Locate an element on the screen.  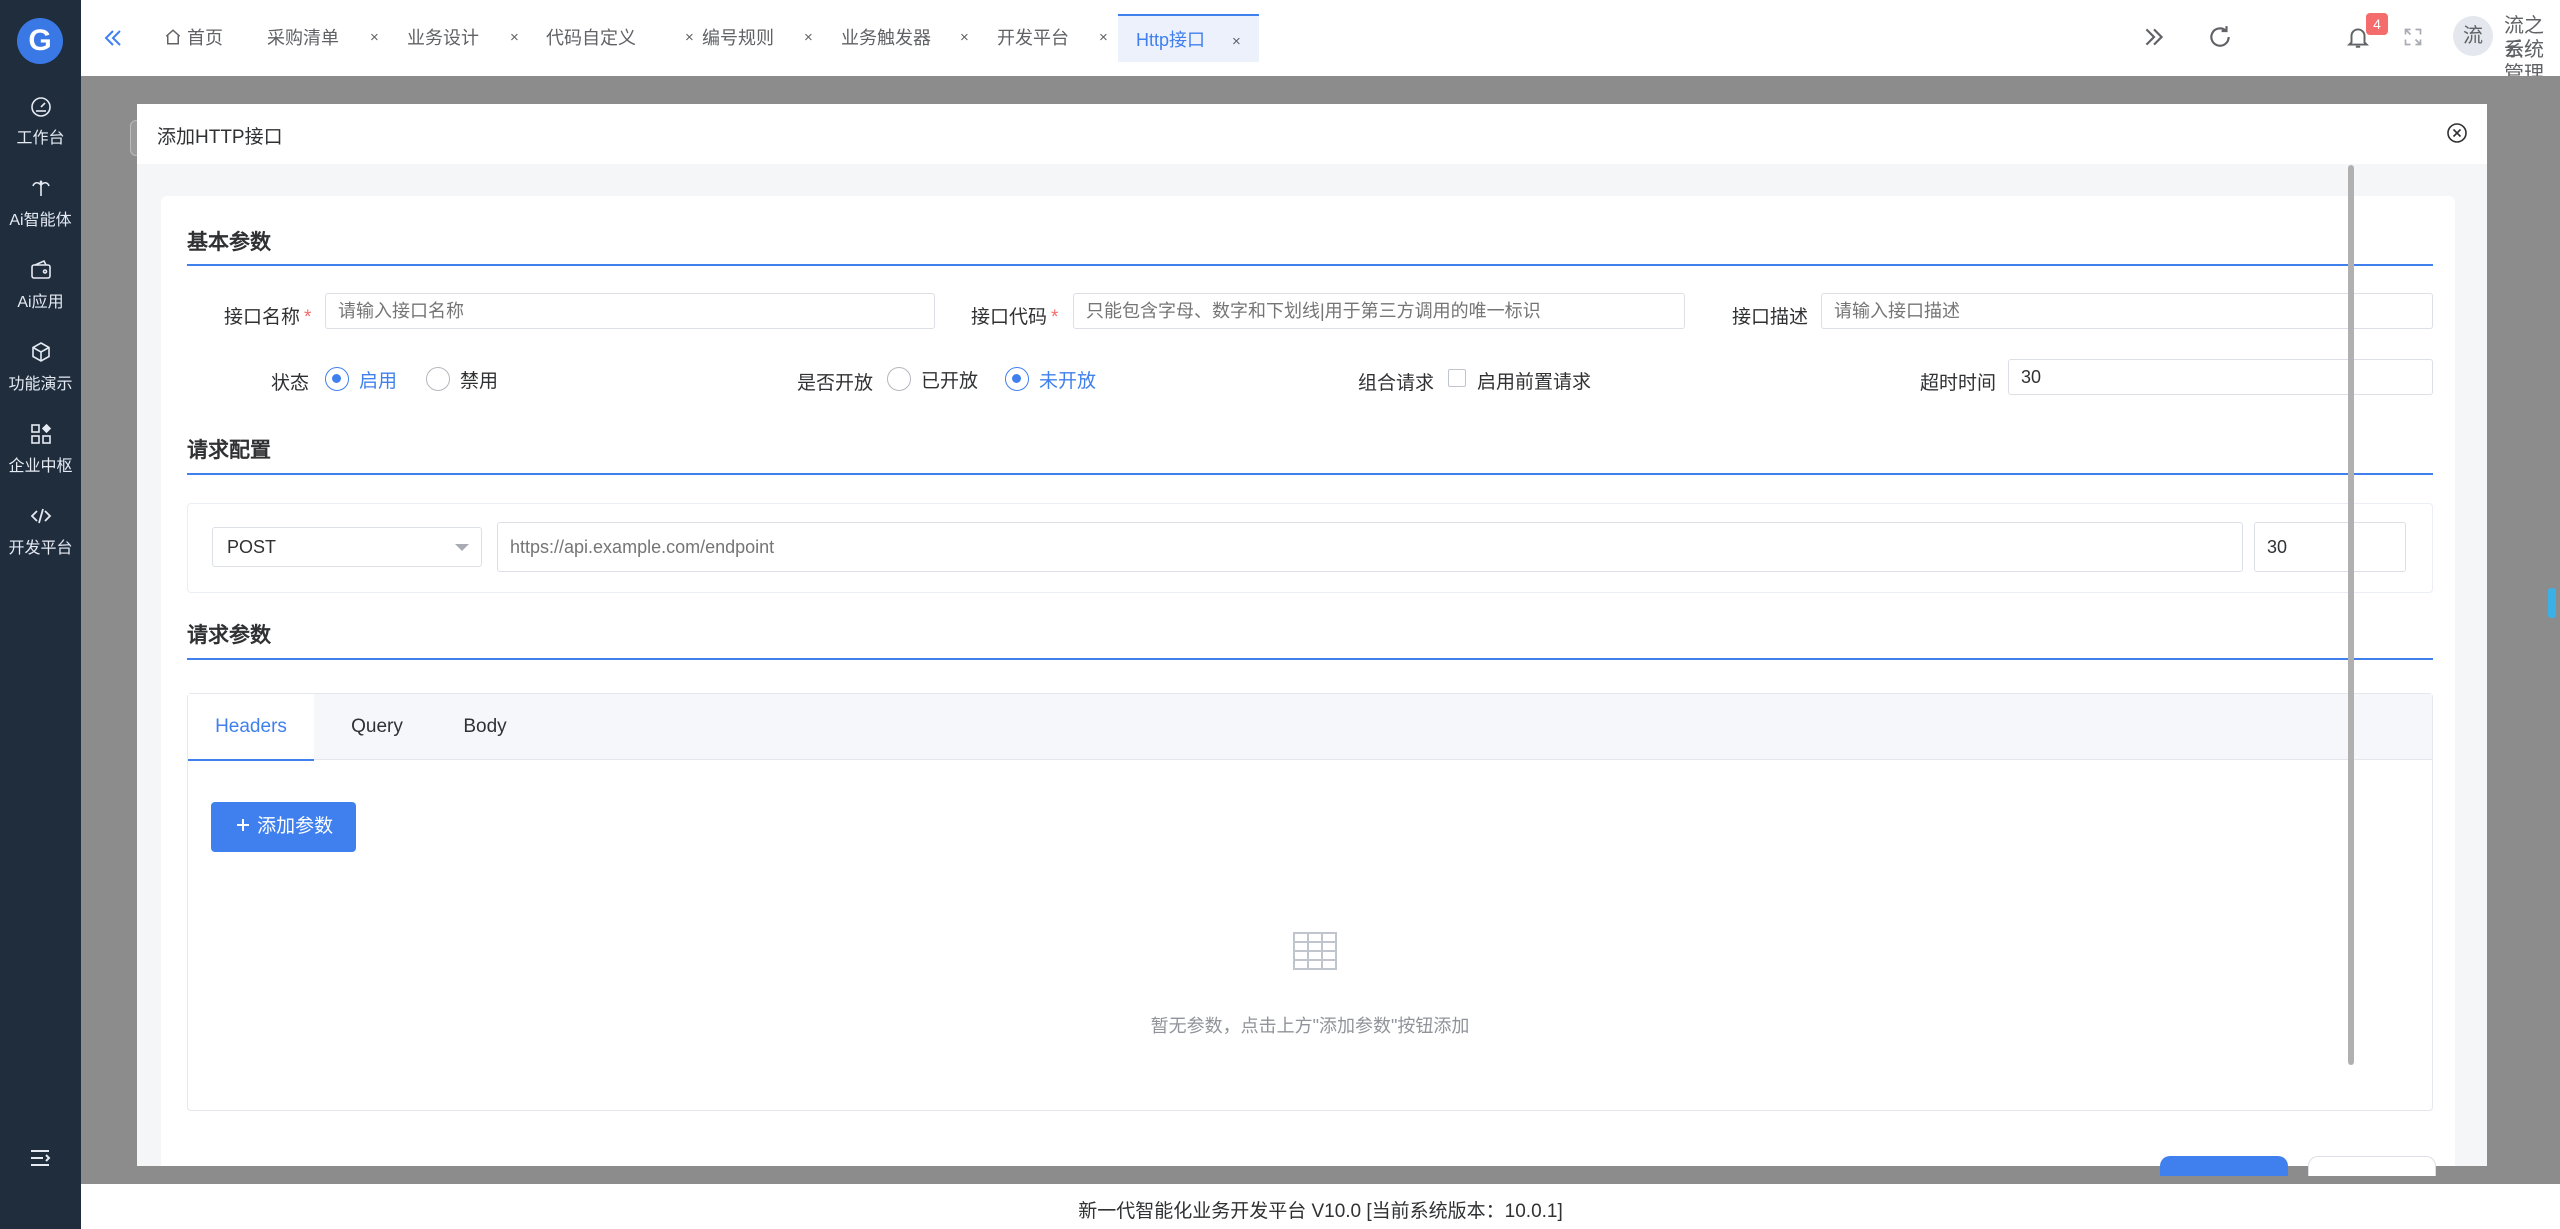
tab-query: Query is located at coordinates (377, 727).